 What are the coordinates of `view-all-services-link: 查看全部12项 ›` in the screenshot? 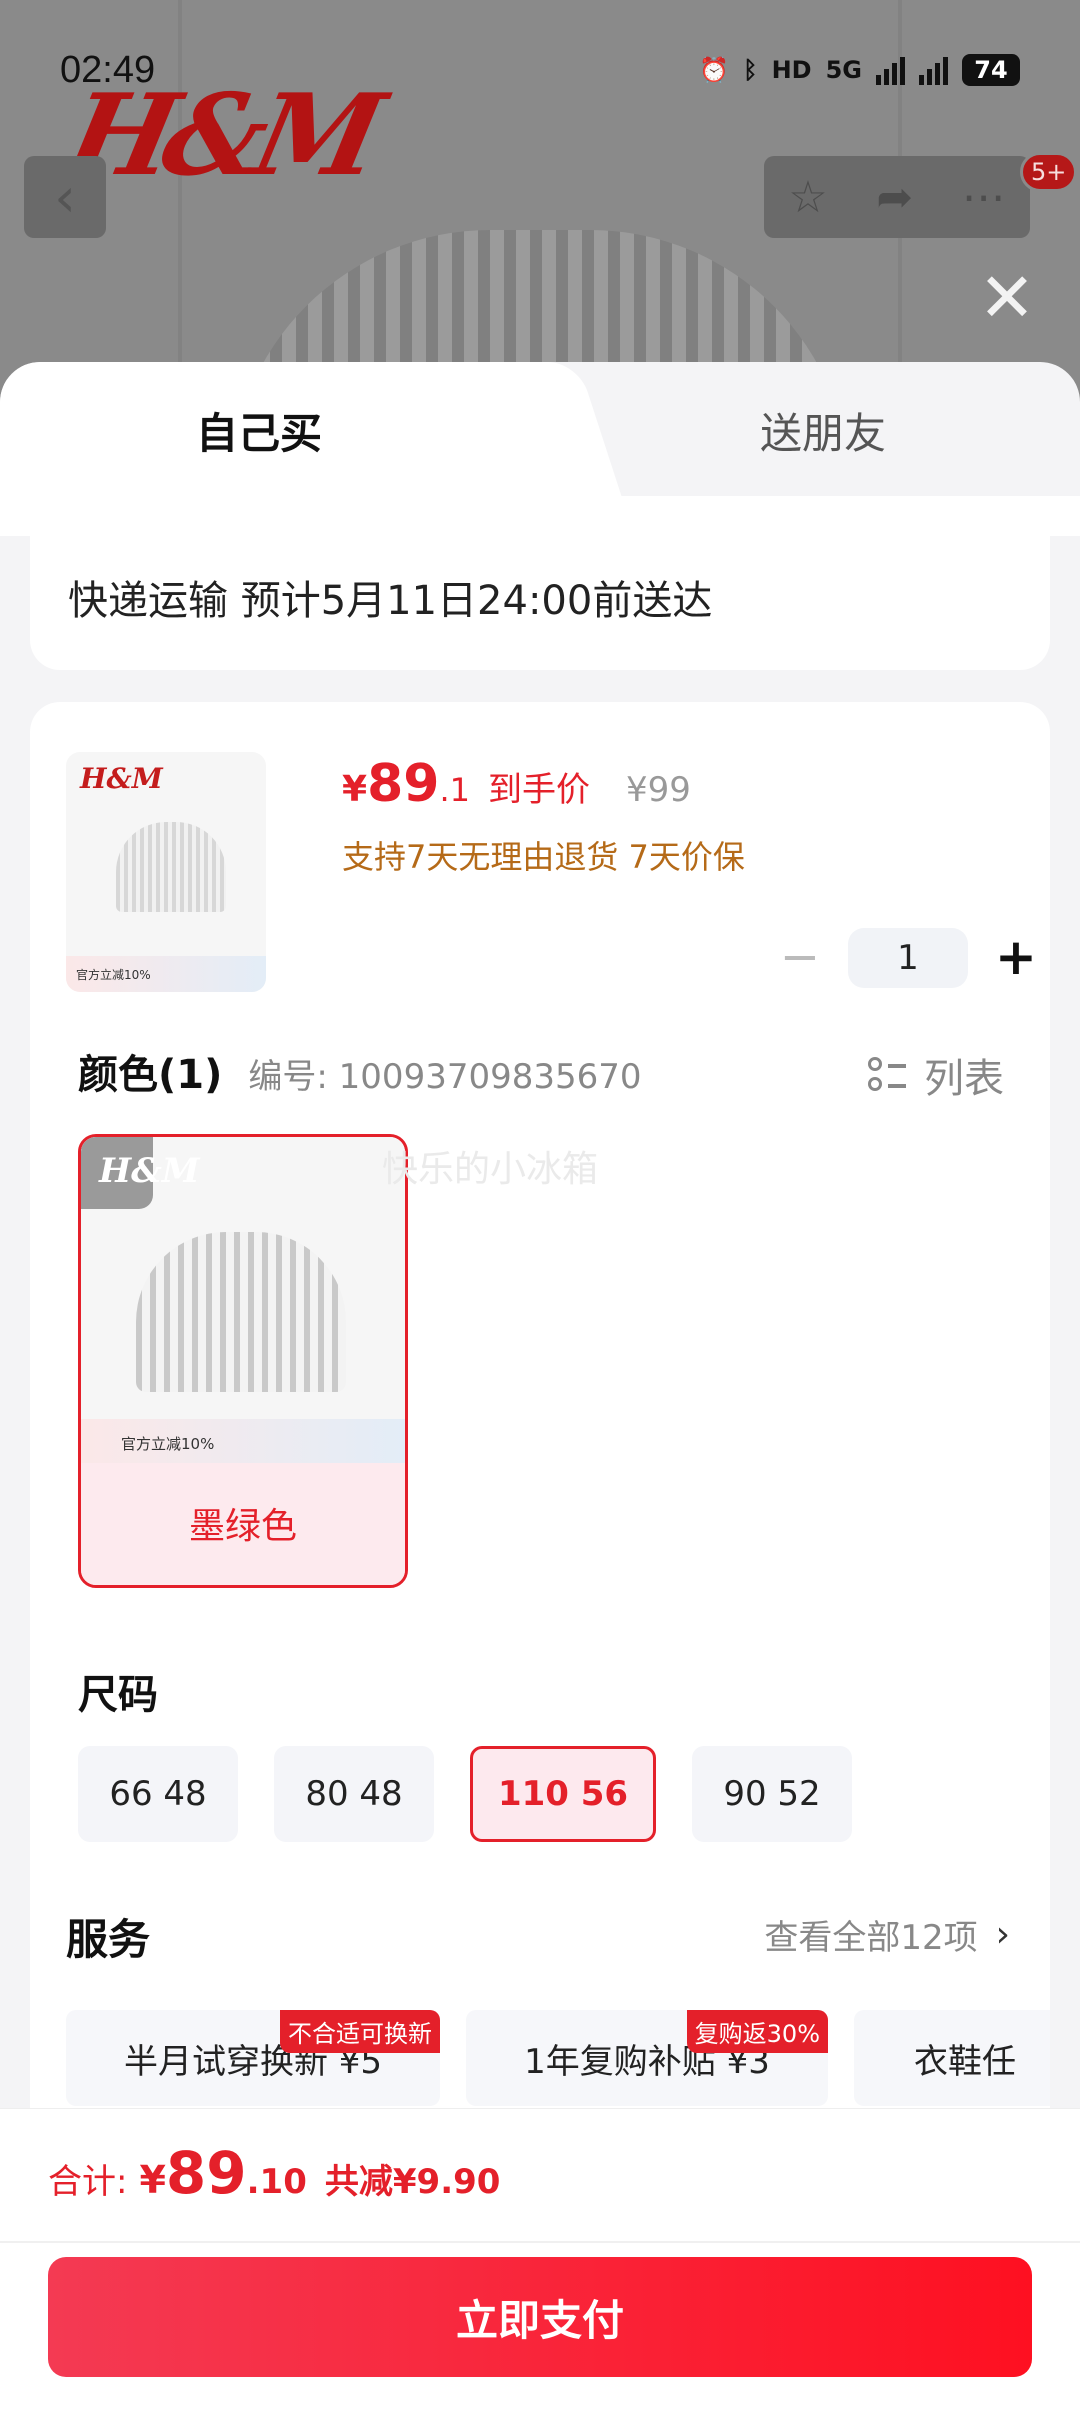 It's located at (887, 1934).